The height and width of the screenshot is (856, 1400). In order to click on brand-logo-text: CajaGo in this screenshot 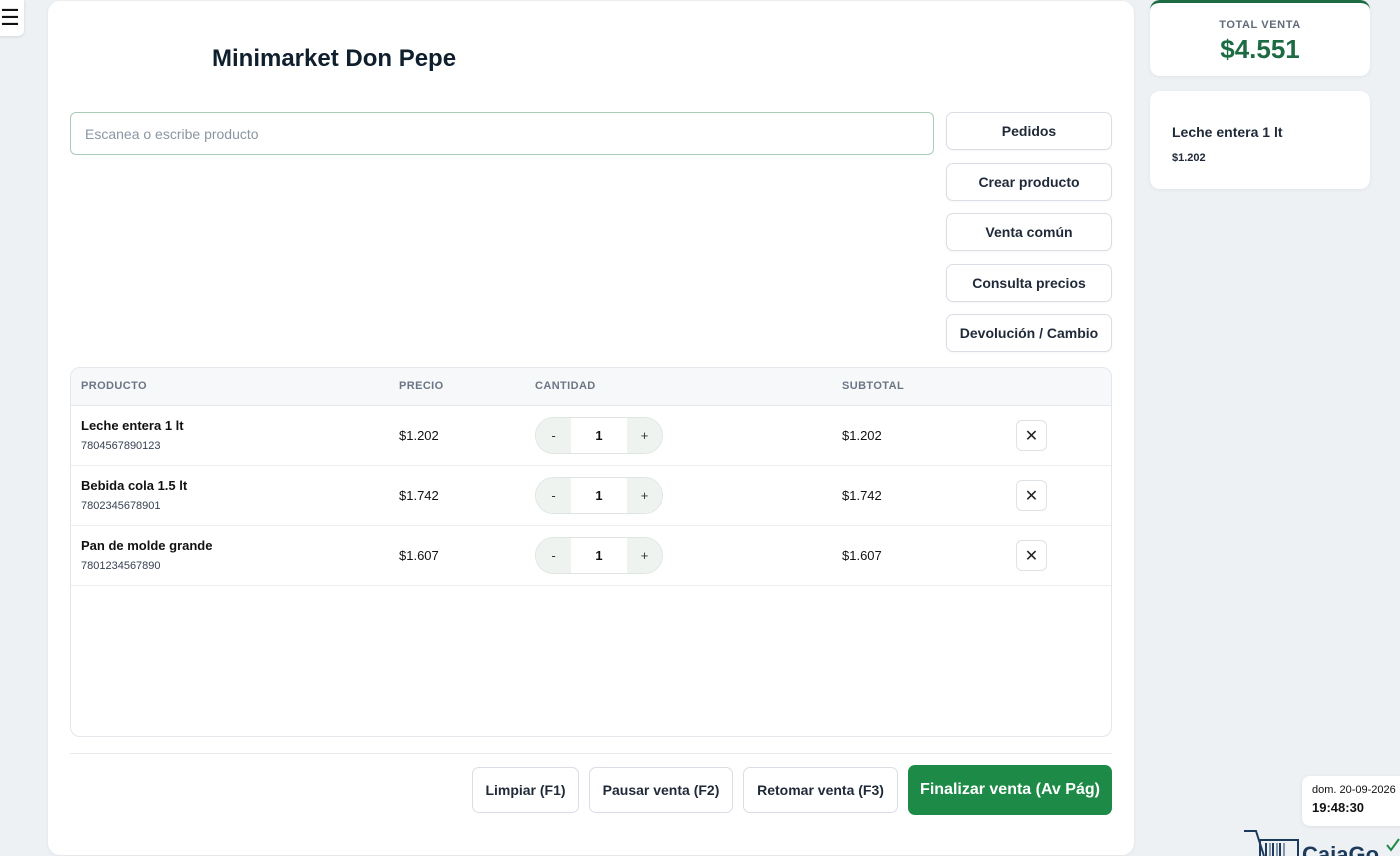, I will do `click(1341, 849)`.